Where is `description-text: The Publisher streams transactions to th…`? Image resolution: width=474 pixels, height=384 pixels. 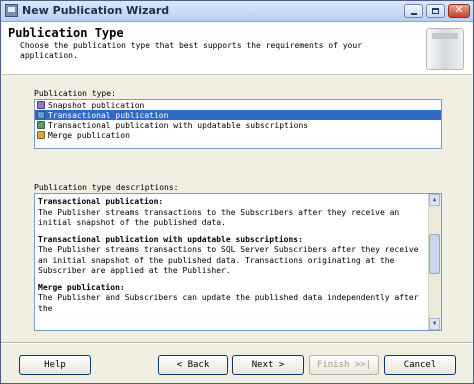
description-text: The Publisher streams transactions to th… is located at coordinates (219, 217).